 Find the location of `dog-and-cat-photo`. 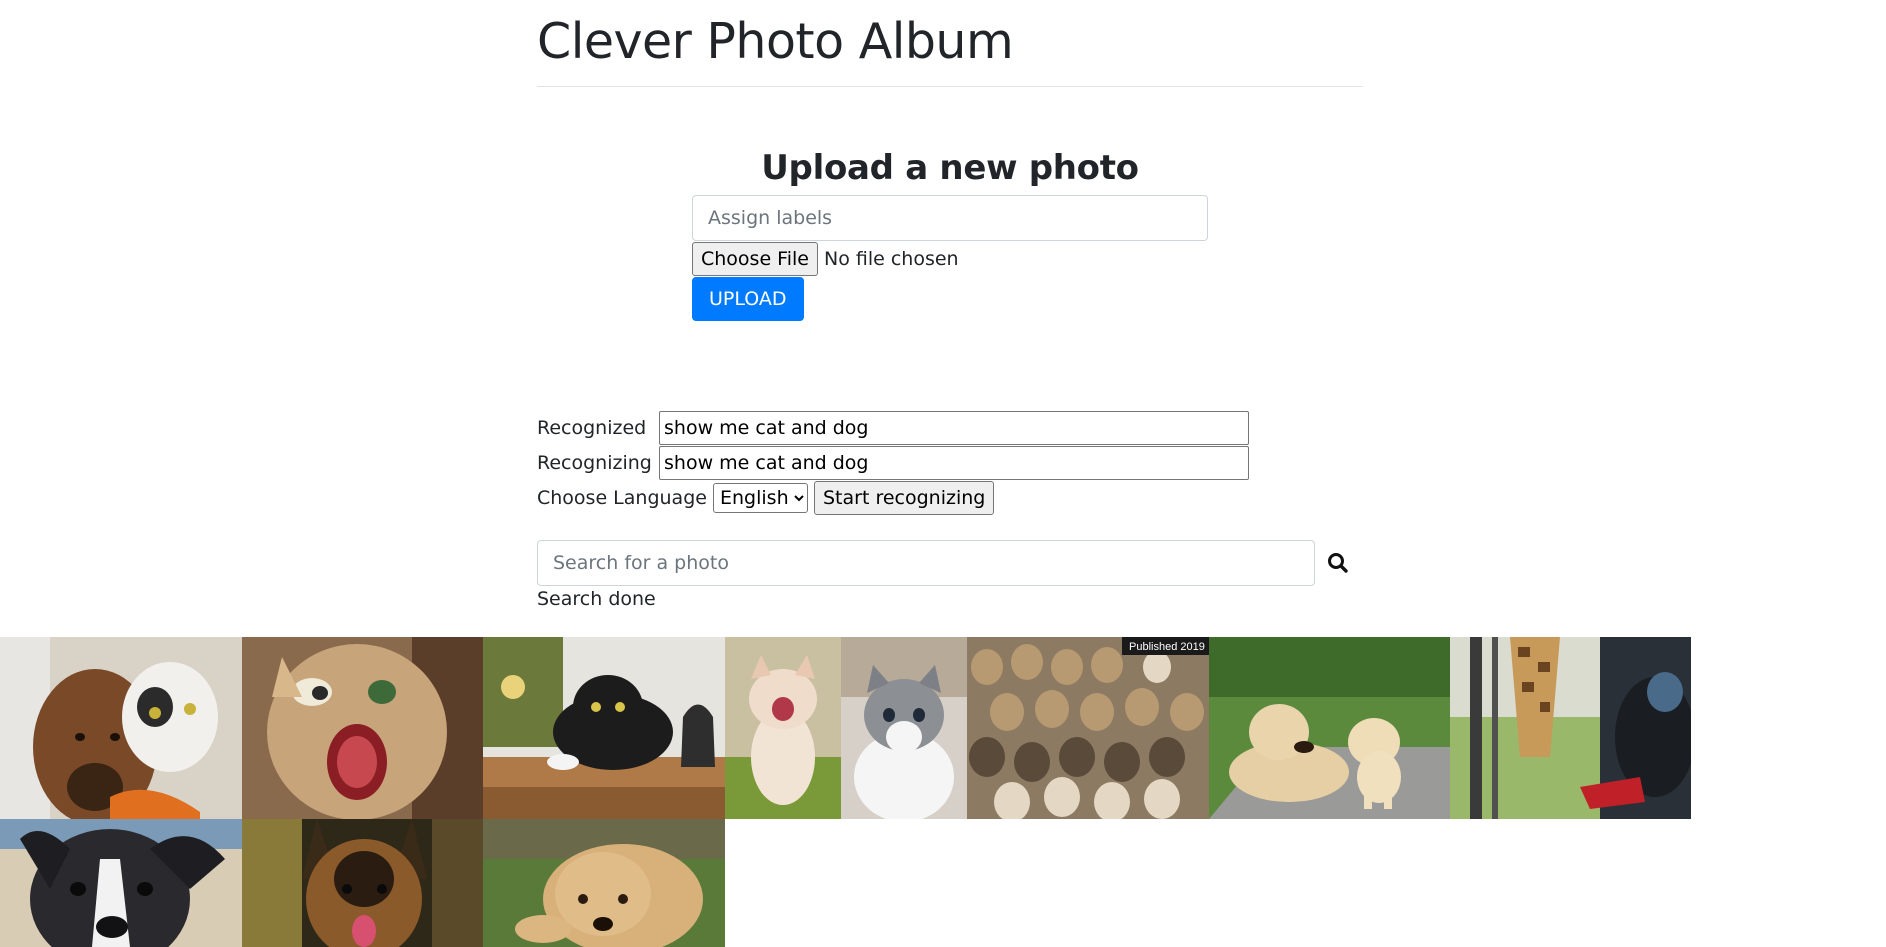

dog-and-cat-photo is located at coordinates (121, 728).